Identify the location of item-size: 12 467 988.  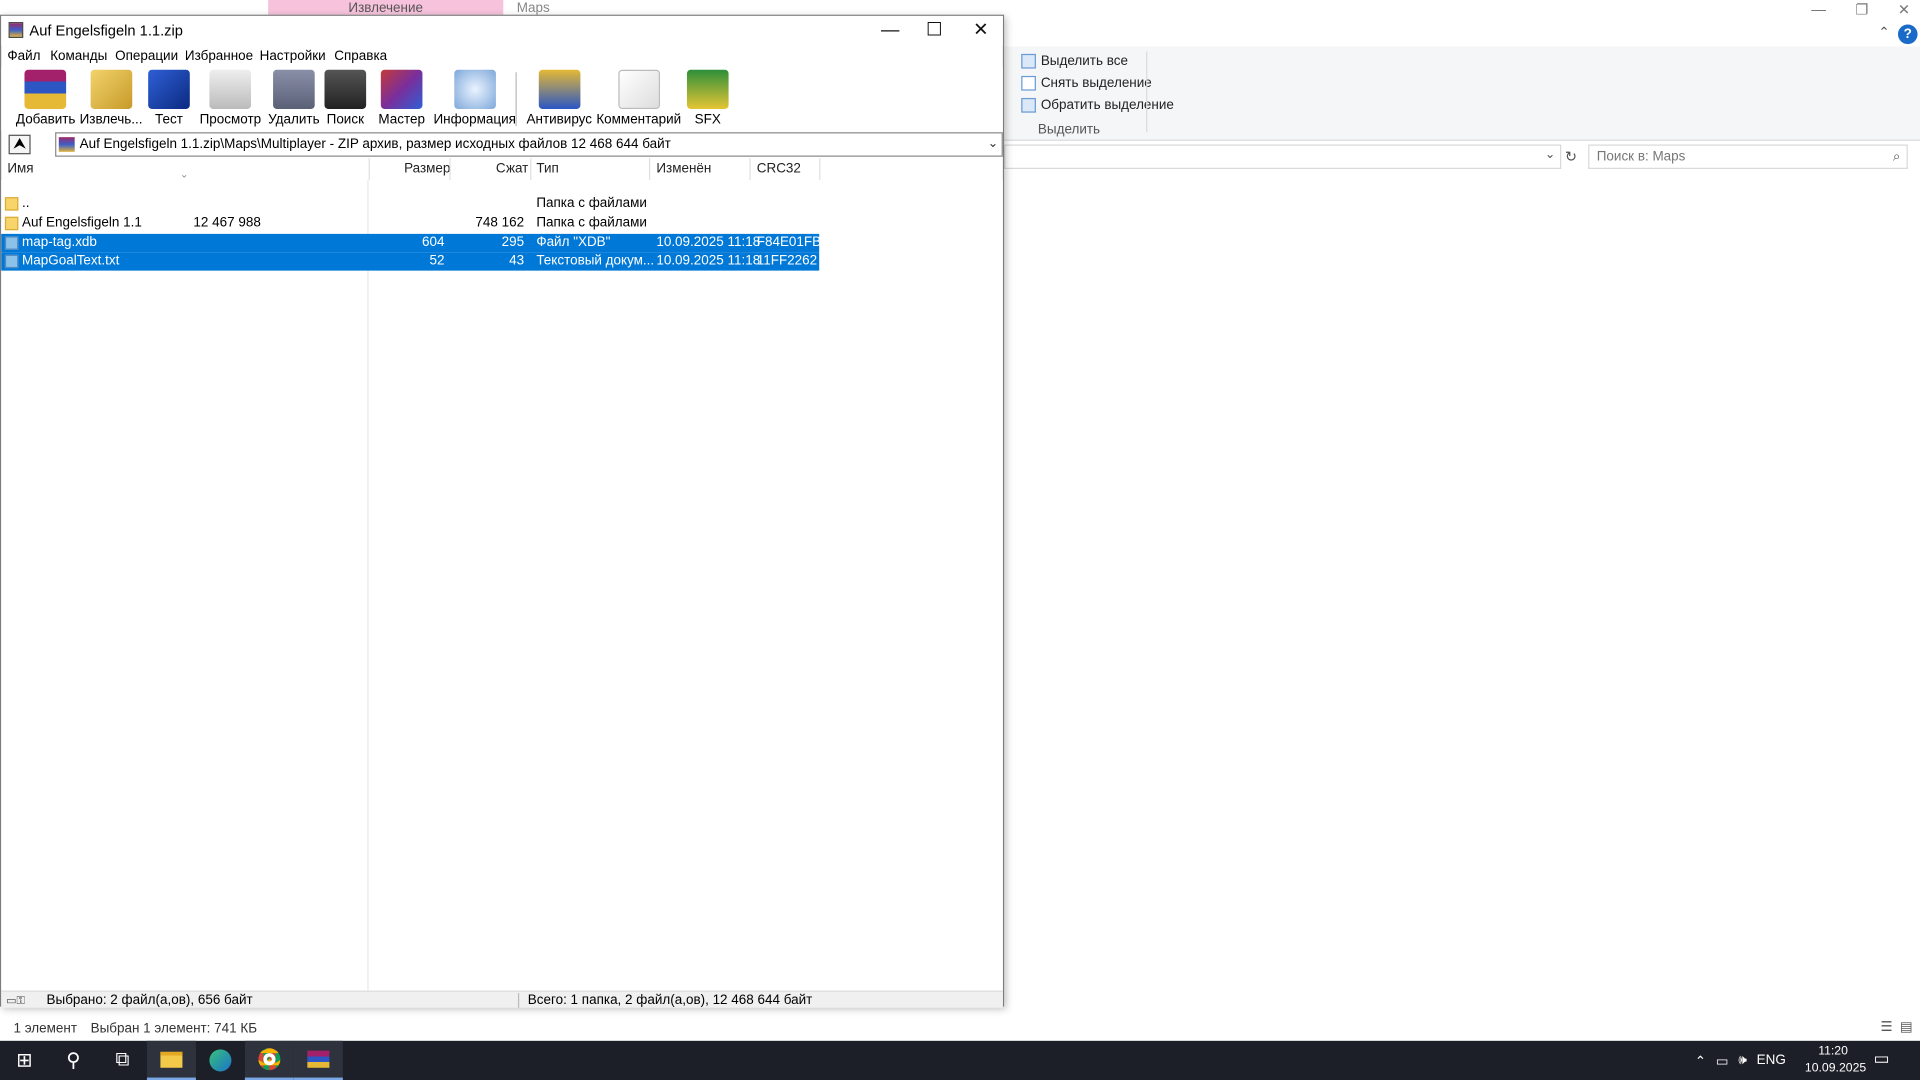
(227, 223).